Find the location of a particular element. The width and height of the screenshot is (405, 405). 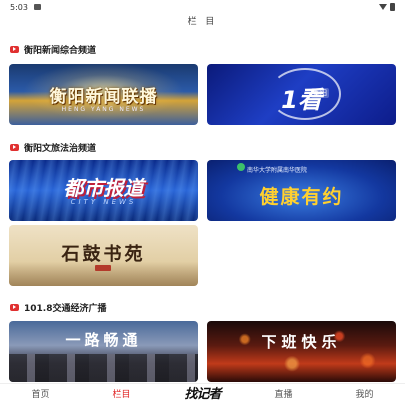

gallery-icon is located at coordinates (37, 7).